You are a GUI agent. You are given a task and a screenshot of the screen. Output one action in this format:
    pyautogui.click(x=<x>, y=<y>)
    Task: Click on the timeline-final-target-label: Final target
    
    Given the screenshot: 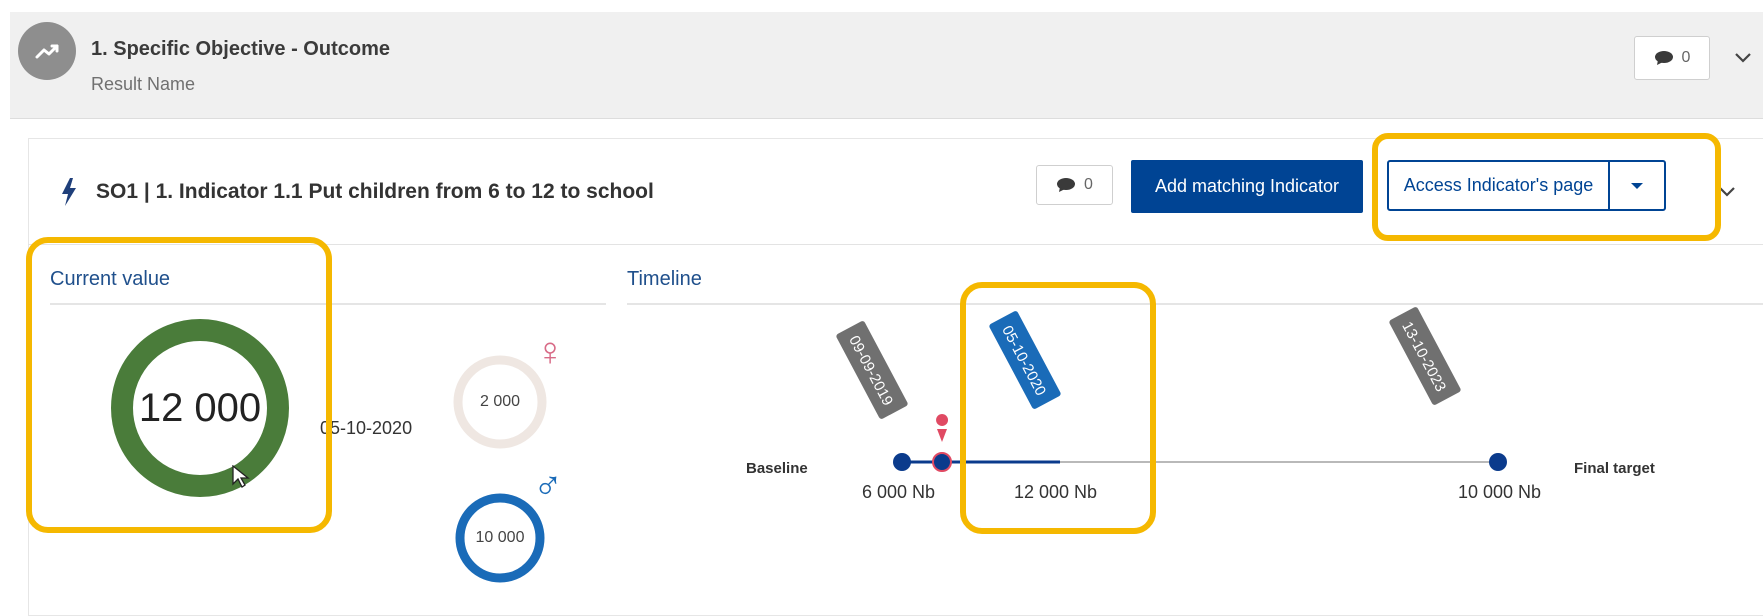 What is the action you would take?
    pyautogui.click(x=1614, y=468)
    